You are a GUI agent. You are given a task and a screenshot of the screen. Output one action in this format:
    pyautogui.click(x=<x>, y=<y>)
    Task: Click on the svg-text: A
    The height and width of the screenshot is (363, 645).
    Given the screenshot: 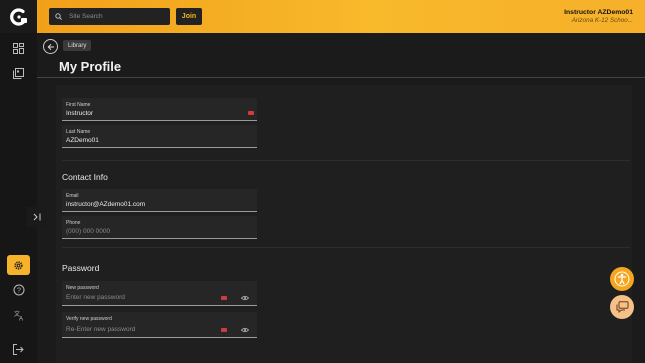 What is the action you would take?
    pyautogui.click(x=21, y=319)
    